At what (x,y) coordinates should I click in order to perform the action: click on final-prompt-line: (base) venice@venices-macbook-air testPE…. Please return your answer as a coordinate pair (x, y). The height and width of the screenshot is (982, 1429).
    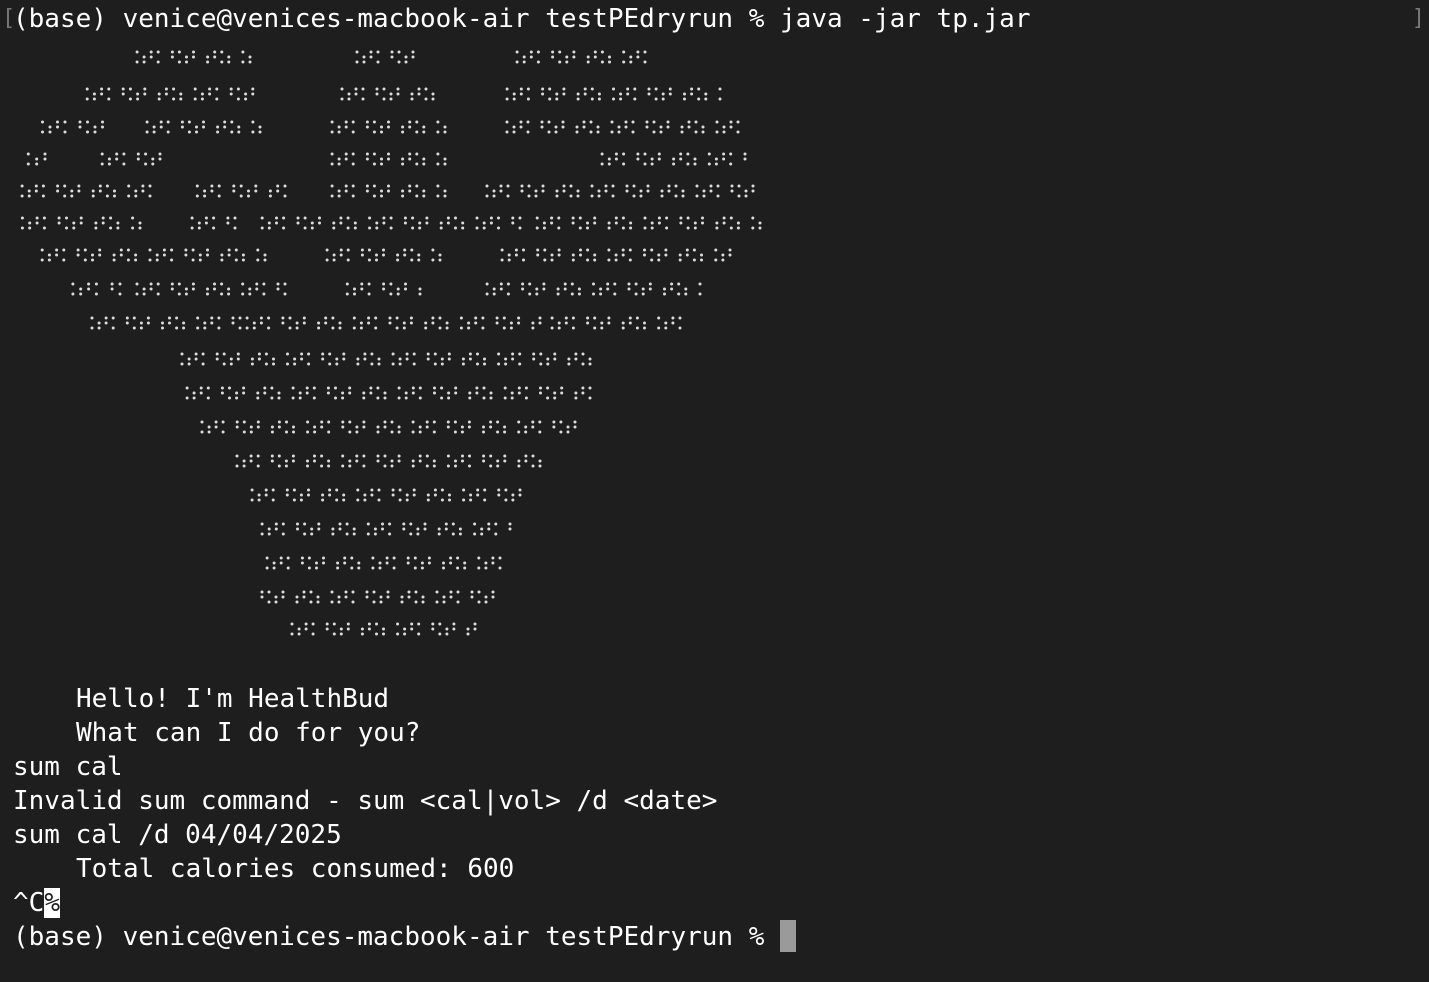
    Looking at the image, I should click on (405, 937).